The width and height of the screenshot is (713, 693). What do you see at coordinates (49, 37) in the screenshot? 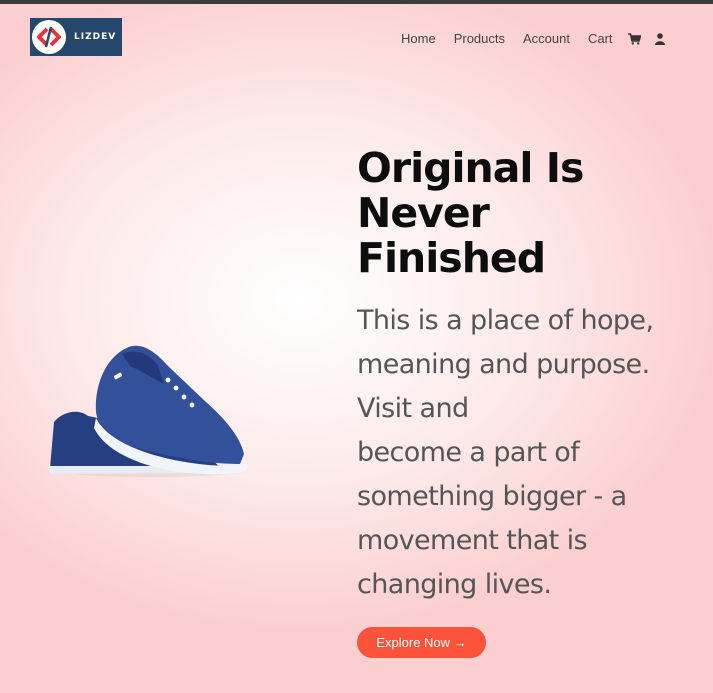
I see `code-brackets-icon` at bounding box center [49, 37].